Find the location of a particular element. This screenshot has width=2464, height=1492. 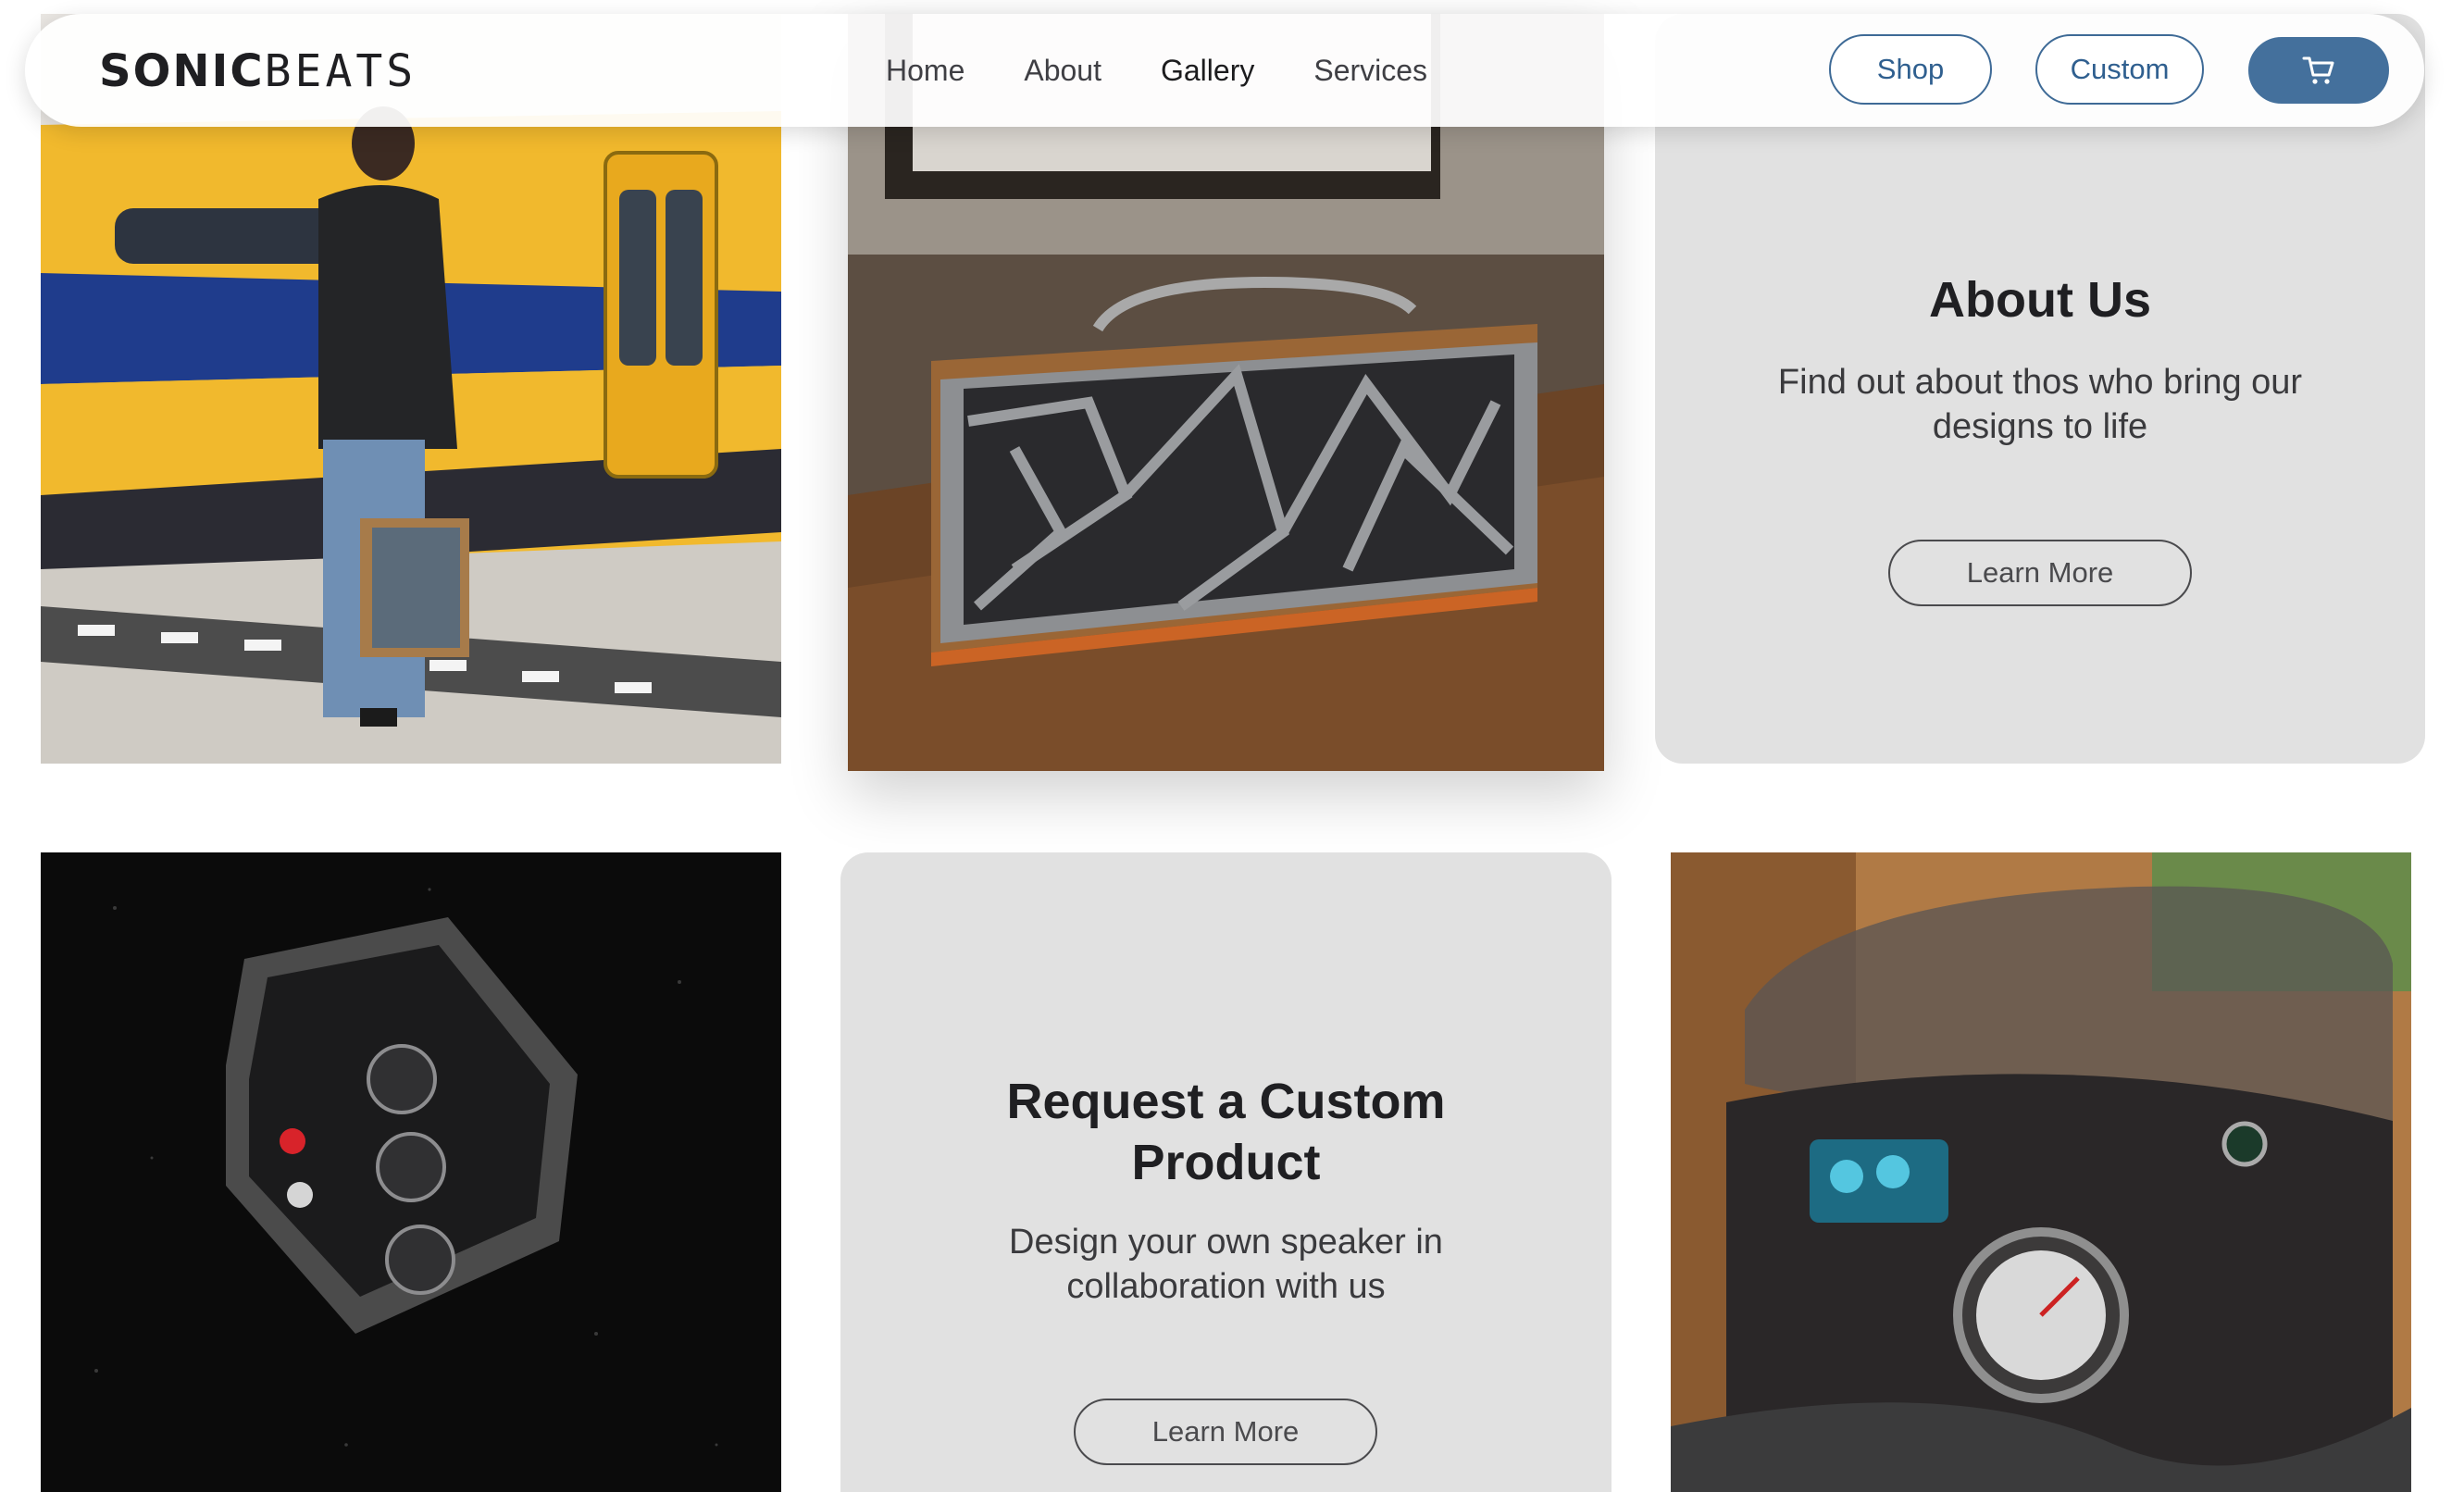

control-panel-photo is located at coordinates (411, 1172).